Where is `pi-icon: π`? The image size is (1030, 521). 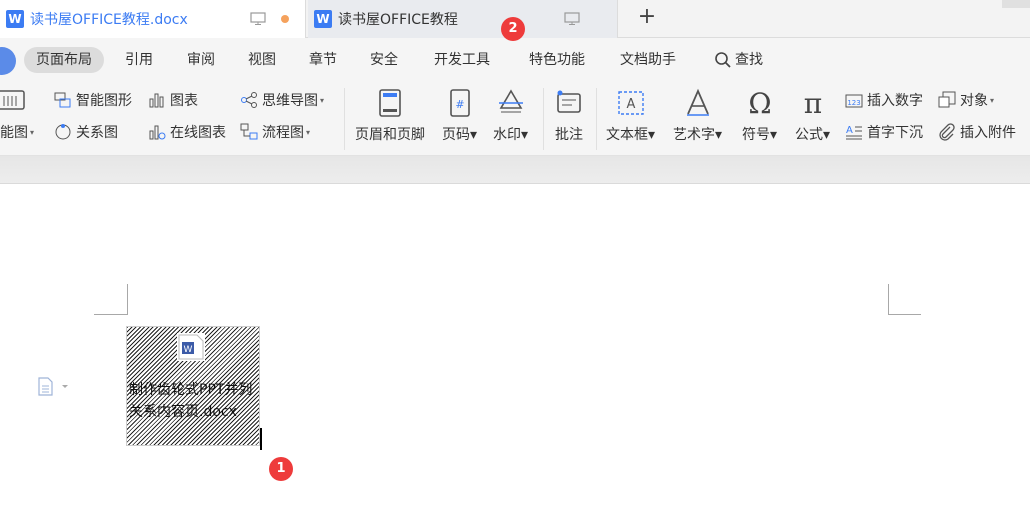 pi-icon: π is located at coordinates (812, 103).